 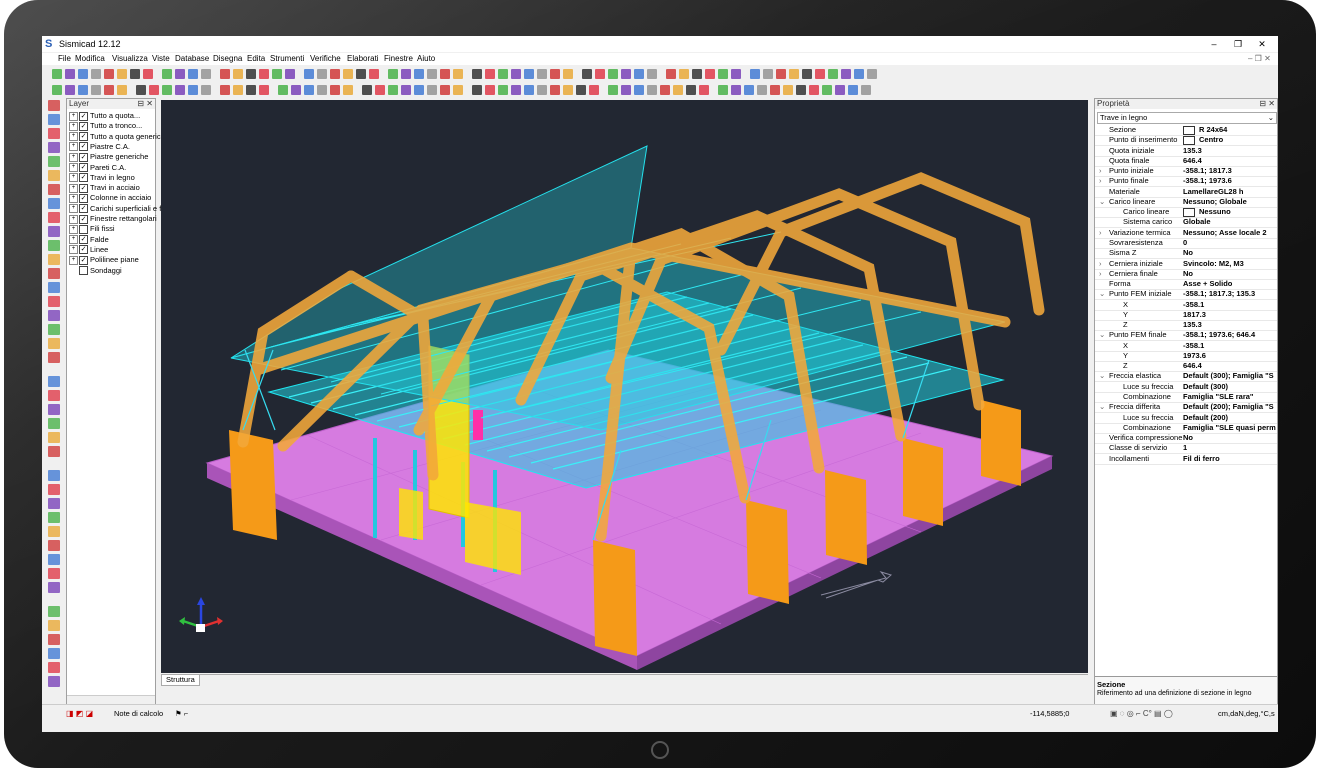 What do you see at coordinates (104, 188) in the screenshot?
I see `layer-item: + ✓ Travi in acciaio` at bounding box center [104, 188].